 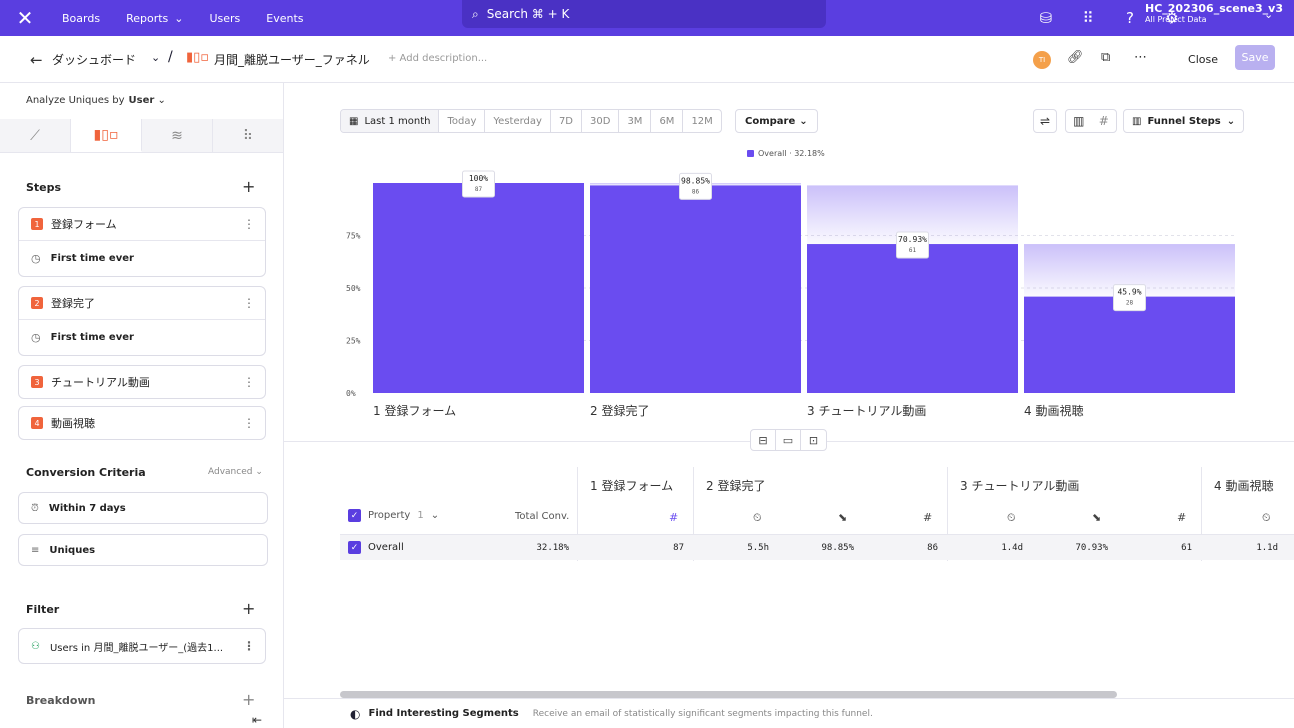 I want to click on table-cell: 98.85%, so click(x=837, y=548).